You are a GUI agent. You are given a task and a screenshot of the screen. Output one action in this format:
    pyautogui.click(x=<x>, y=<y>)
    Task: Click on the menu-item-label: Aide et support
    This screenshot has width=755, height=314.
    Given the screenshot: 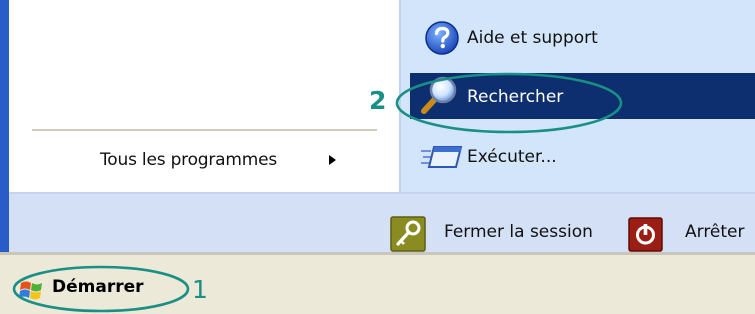 What is the action you would take?
    pyautogui.click(x=532, y=38)
    